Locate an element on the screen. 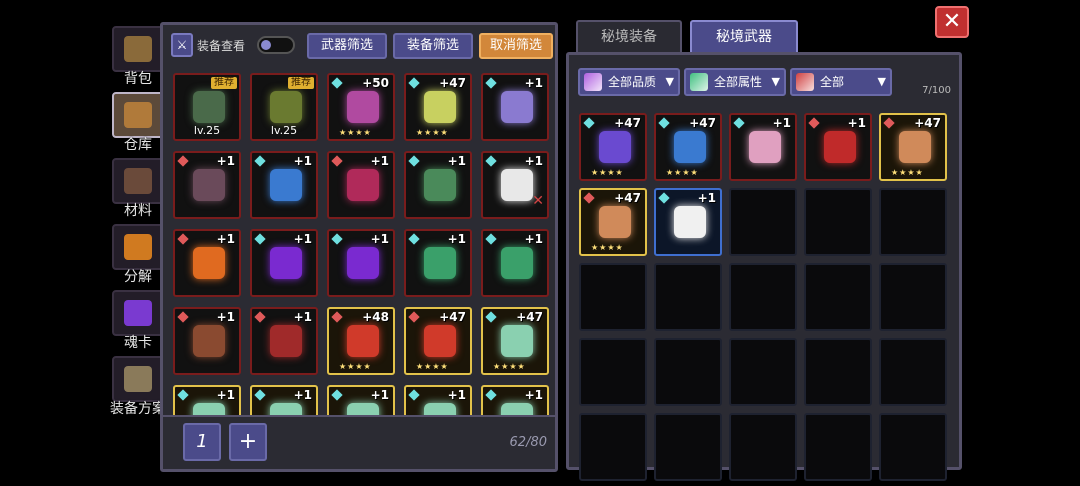 Image resolution: width=1080 pixels, height=486 pixels. side-tab-5: 装备方案 is located at coordinates (138, 386).